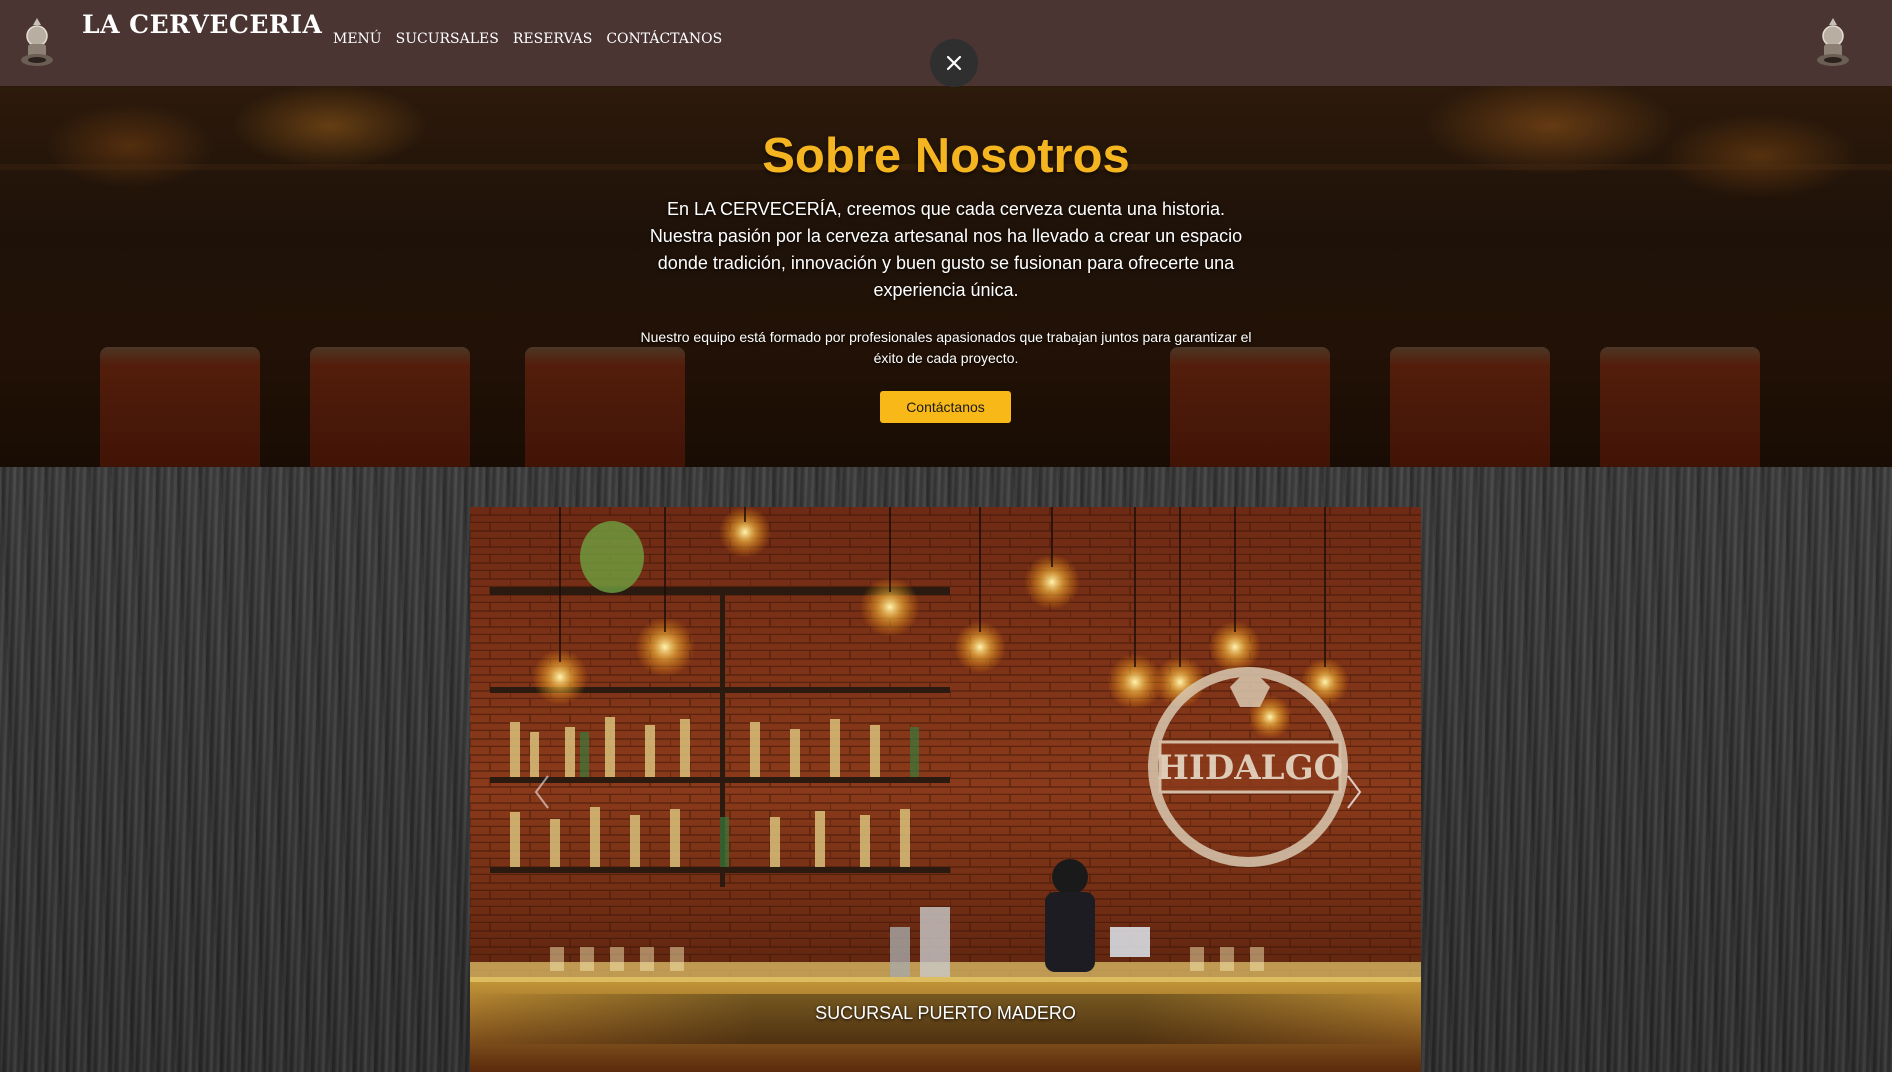  What do you see at coordinates (357, 39) in the screenshot?
I see `nav-link-menu: MENÚ` at bounding box center [357, 39].